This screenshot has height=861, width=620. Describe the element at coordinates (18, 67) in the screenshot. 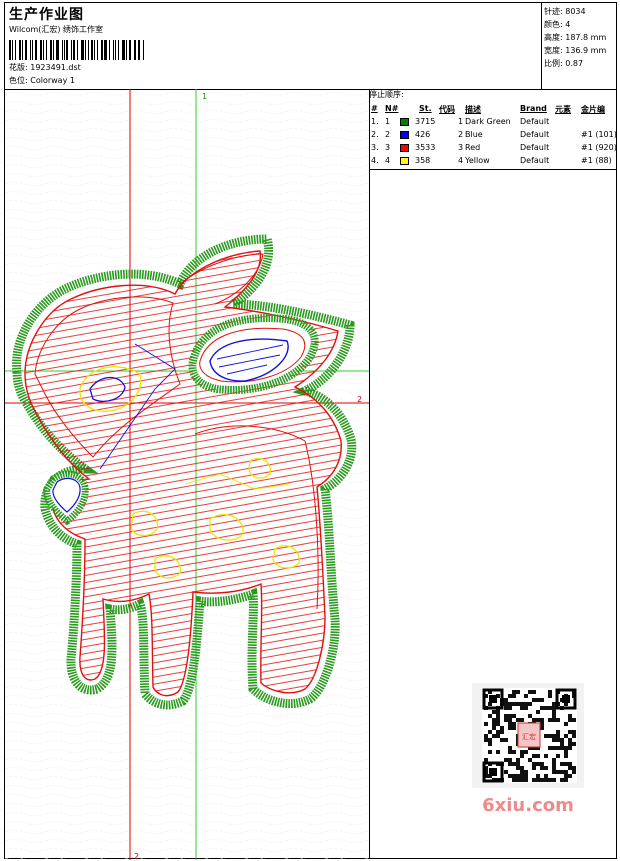

I see `design-label: 花版:` at that location.